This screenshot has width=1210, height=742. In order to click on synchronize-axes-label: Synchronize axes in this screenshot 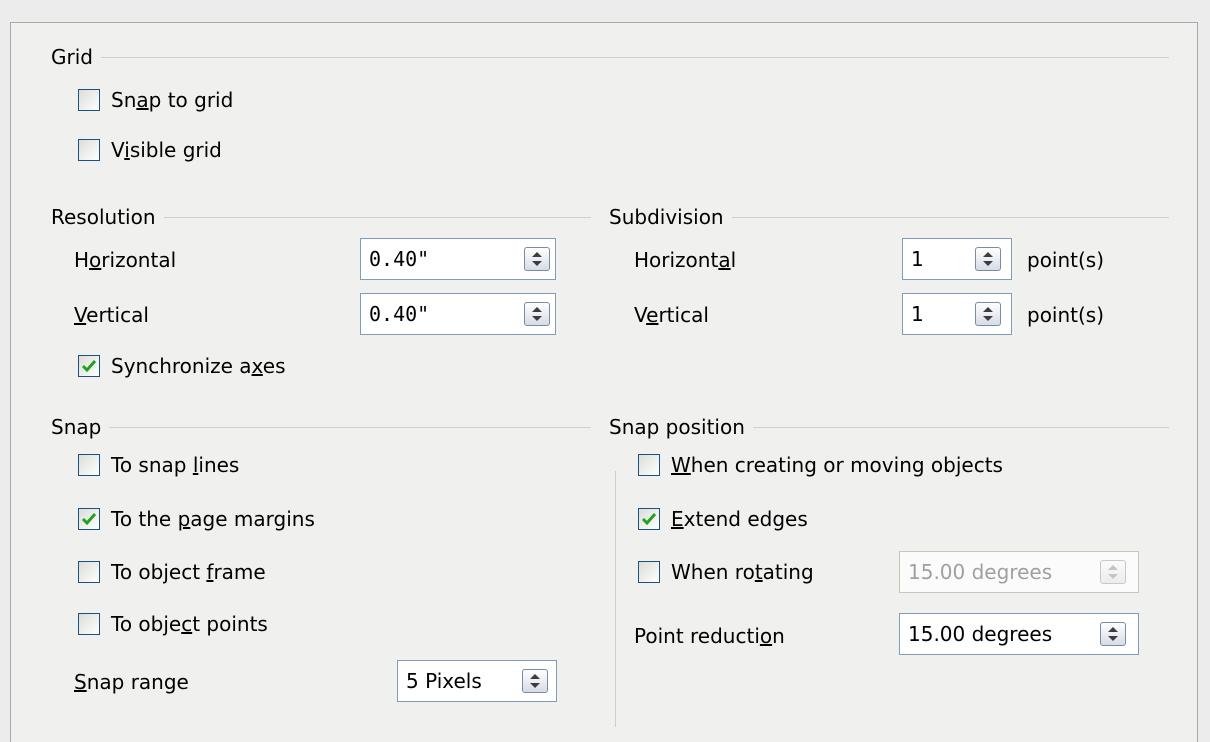, I will do `click(198, 366)`.